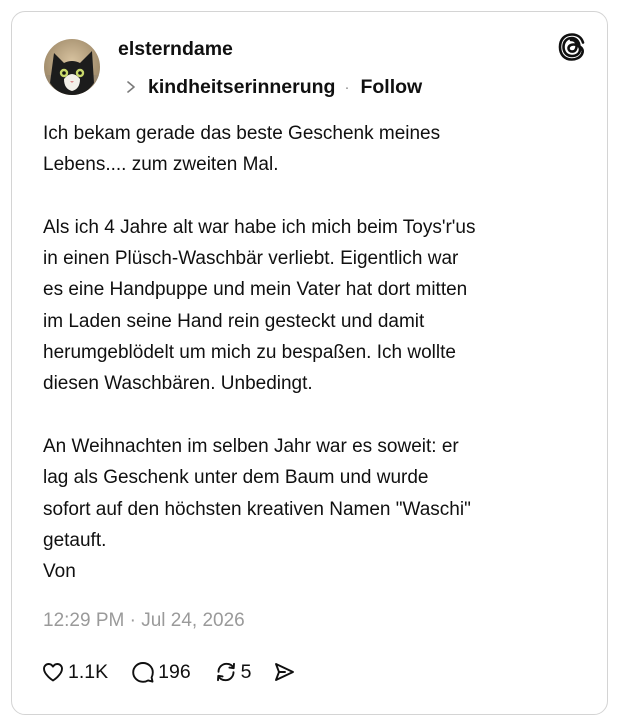  I want to click on reply-button: 196, so click(161, 672).